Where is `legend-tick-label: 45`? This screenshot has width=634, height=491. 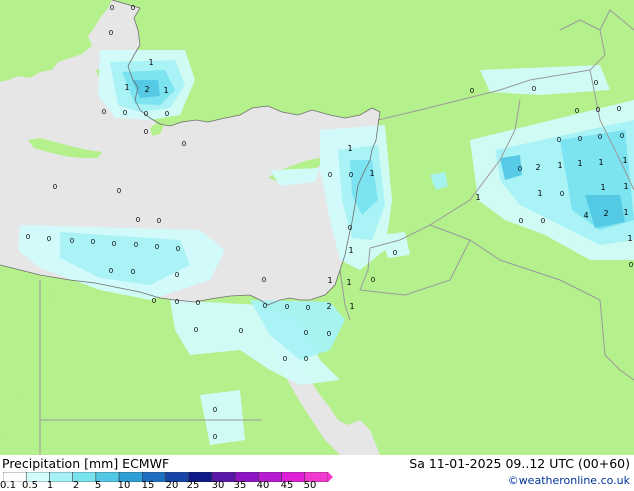
legend-tick-label: 45 is located at coordinates (287, 485).